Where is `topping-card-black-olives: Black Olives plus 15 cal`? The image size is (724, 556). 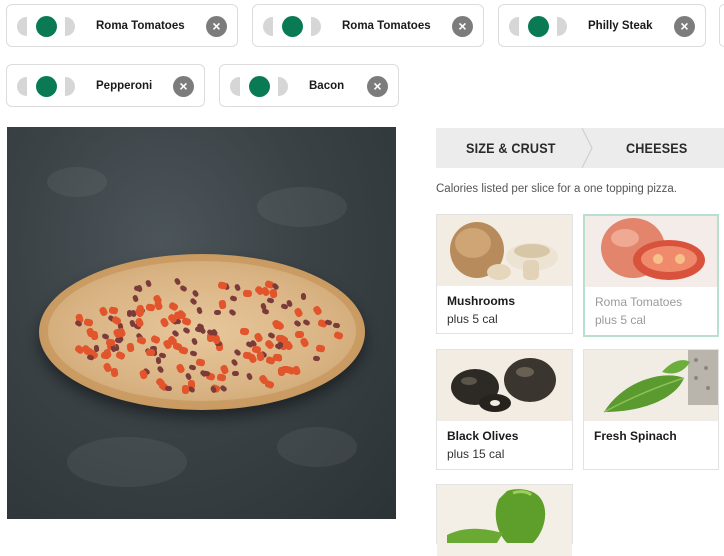 topping-card-black-olives: Black Olives plus 15 cal is located at coordinates (504, 409).